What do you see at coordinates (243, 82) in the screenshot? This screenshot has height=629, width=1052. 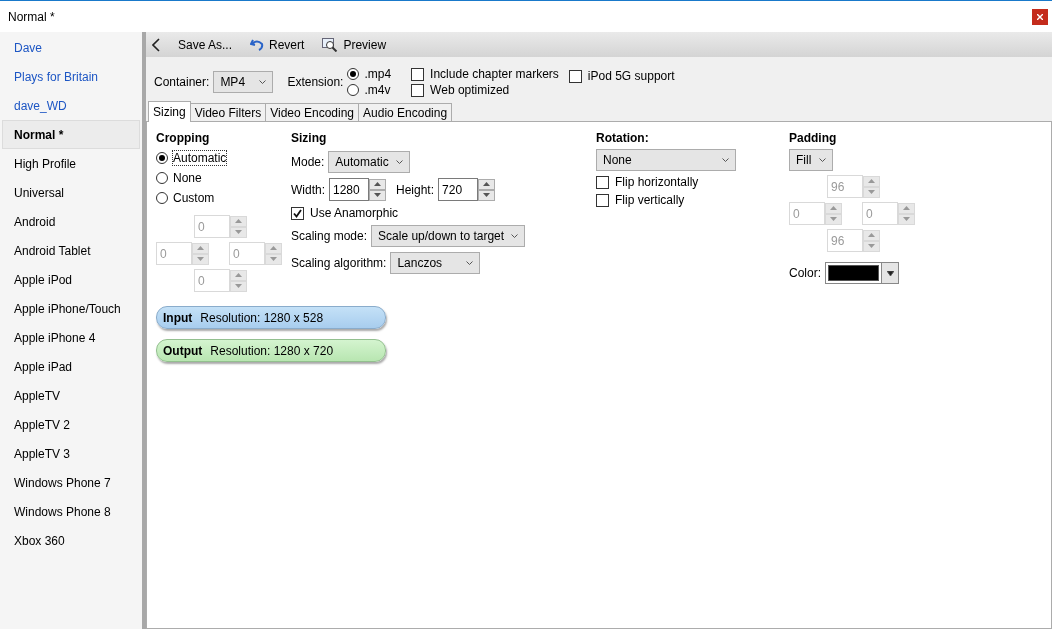 I see `dropdown: MP4` at bounding box center [243, 82].